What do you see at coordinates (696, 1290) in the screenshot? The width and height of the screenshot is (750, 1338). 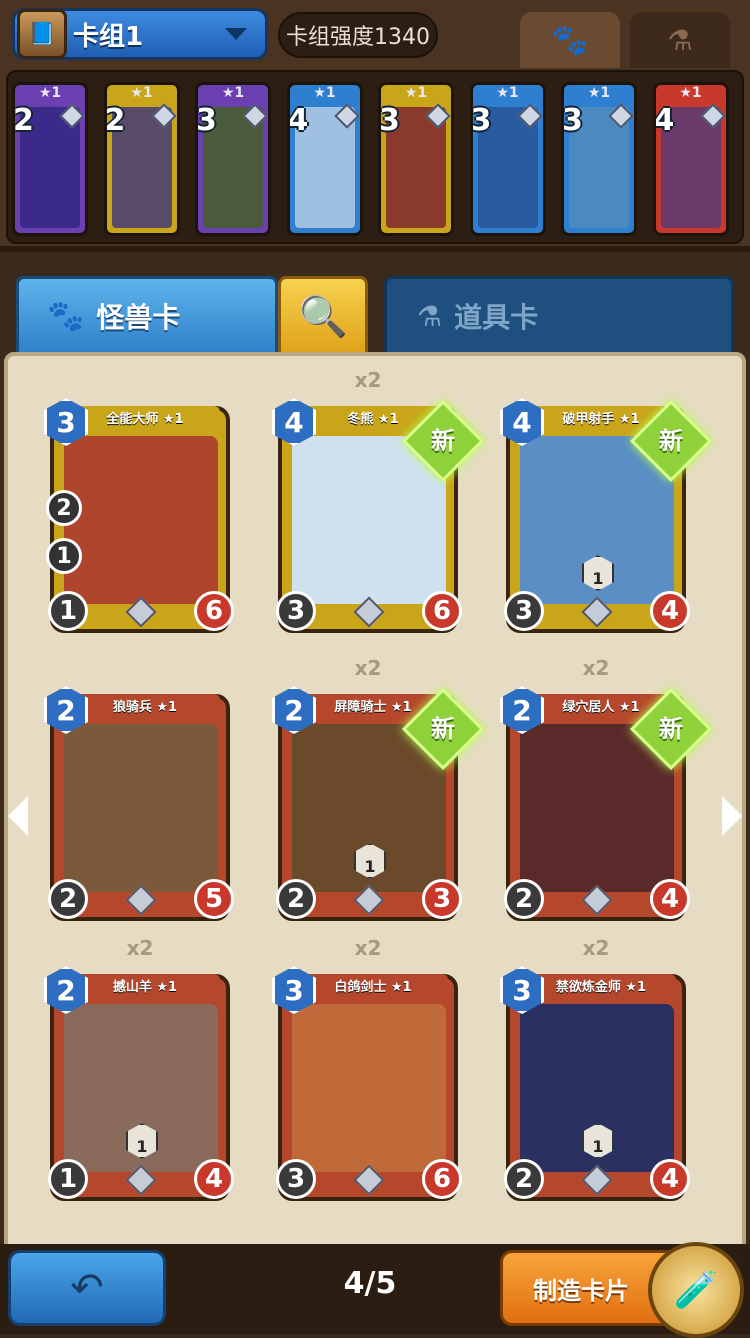 I see `potion-icon: 🧪` at bounding box center [696, 1290].